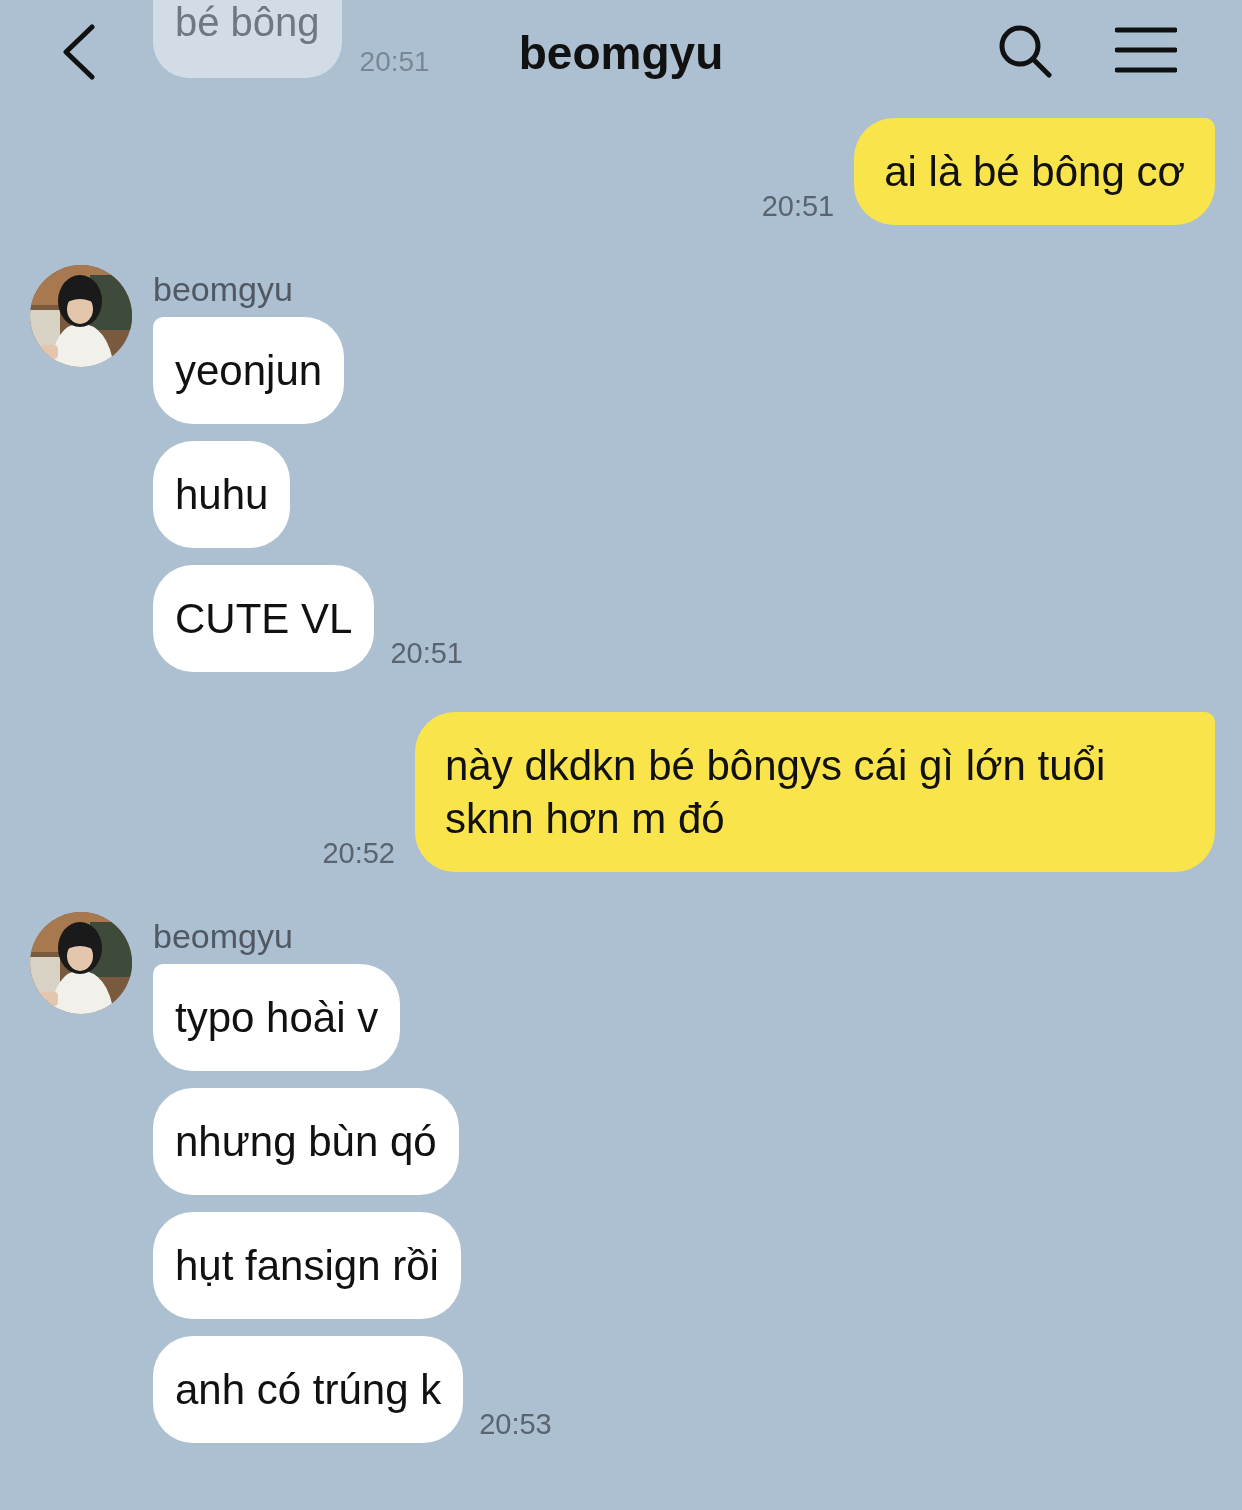 The width and height of the screenshot is (1242, 1510). I want to click on message-bubble: bé bông, so click(247, 39).